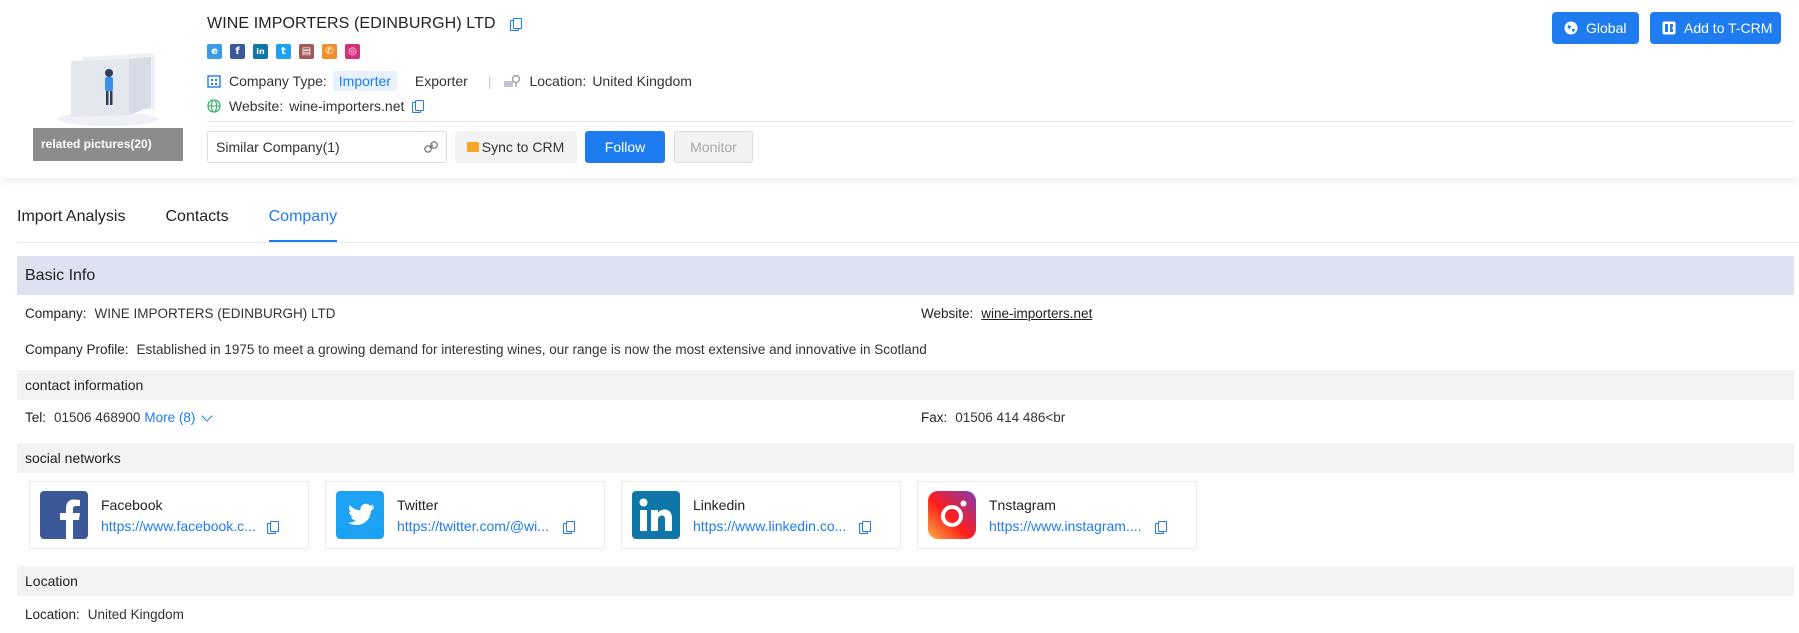  I want to click on more-phones-label: More (8), so click(170, 417).